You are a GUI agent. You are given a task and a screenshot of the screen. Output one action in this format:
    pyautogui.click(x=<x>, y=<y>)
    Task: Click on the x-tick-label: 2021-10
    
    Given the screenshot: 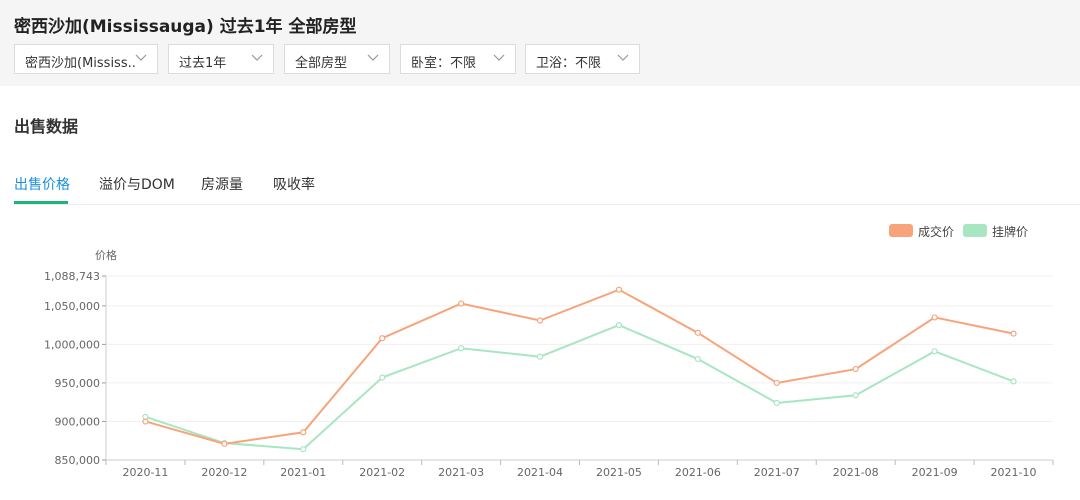 What is the action you would take?
    pyautogui.click(x=1014, y=472)
    